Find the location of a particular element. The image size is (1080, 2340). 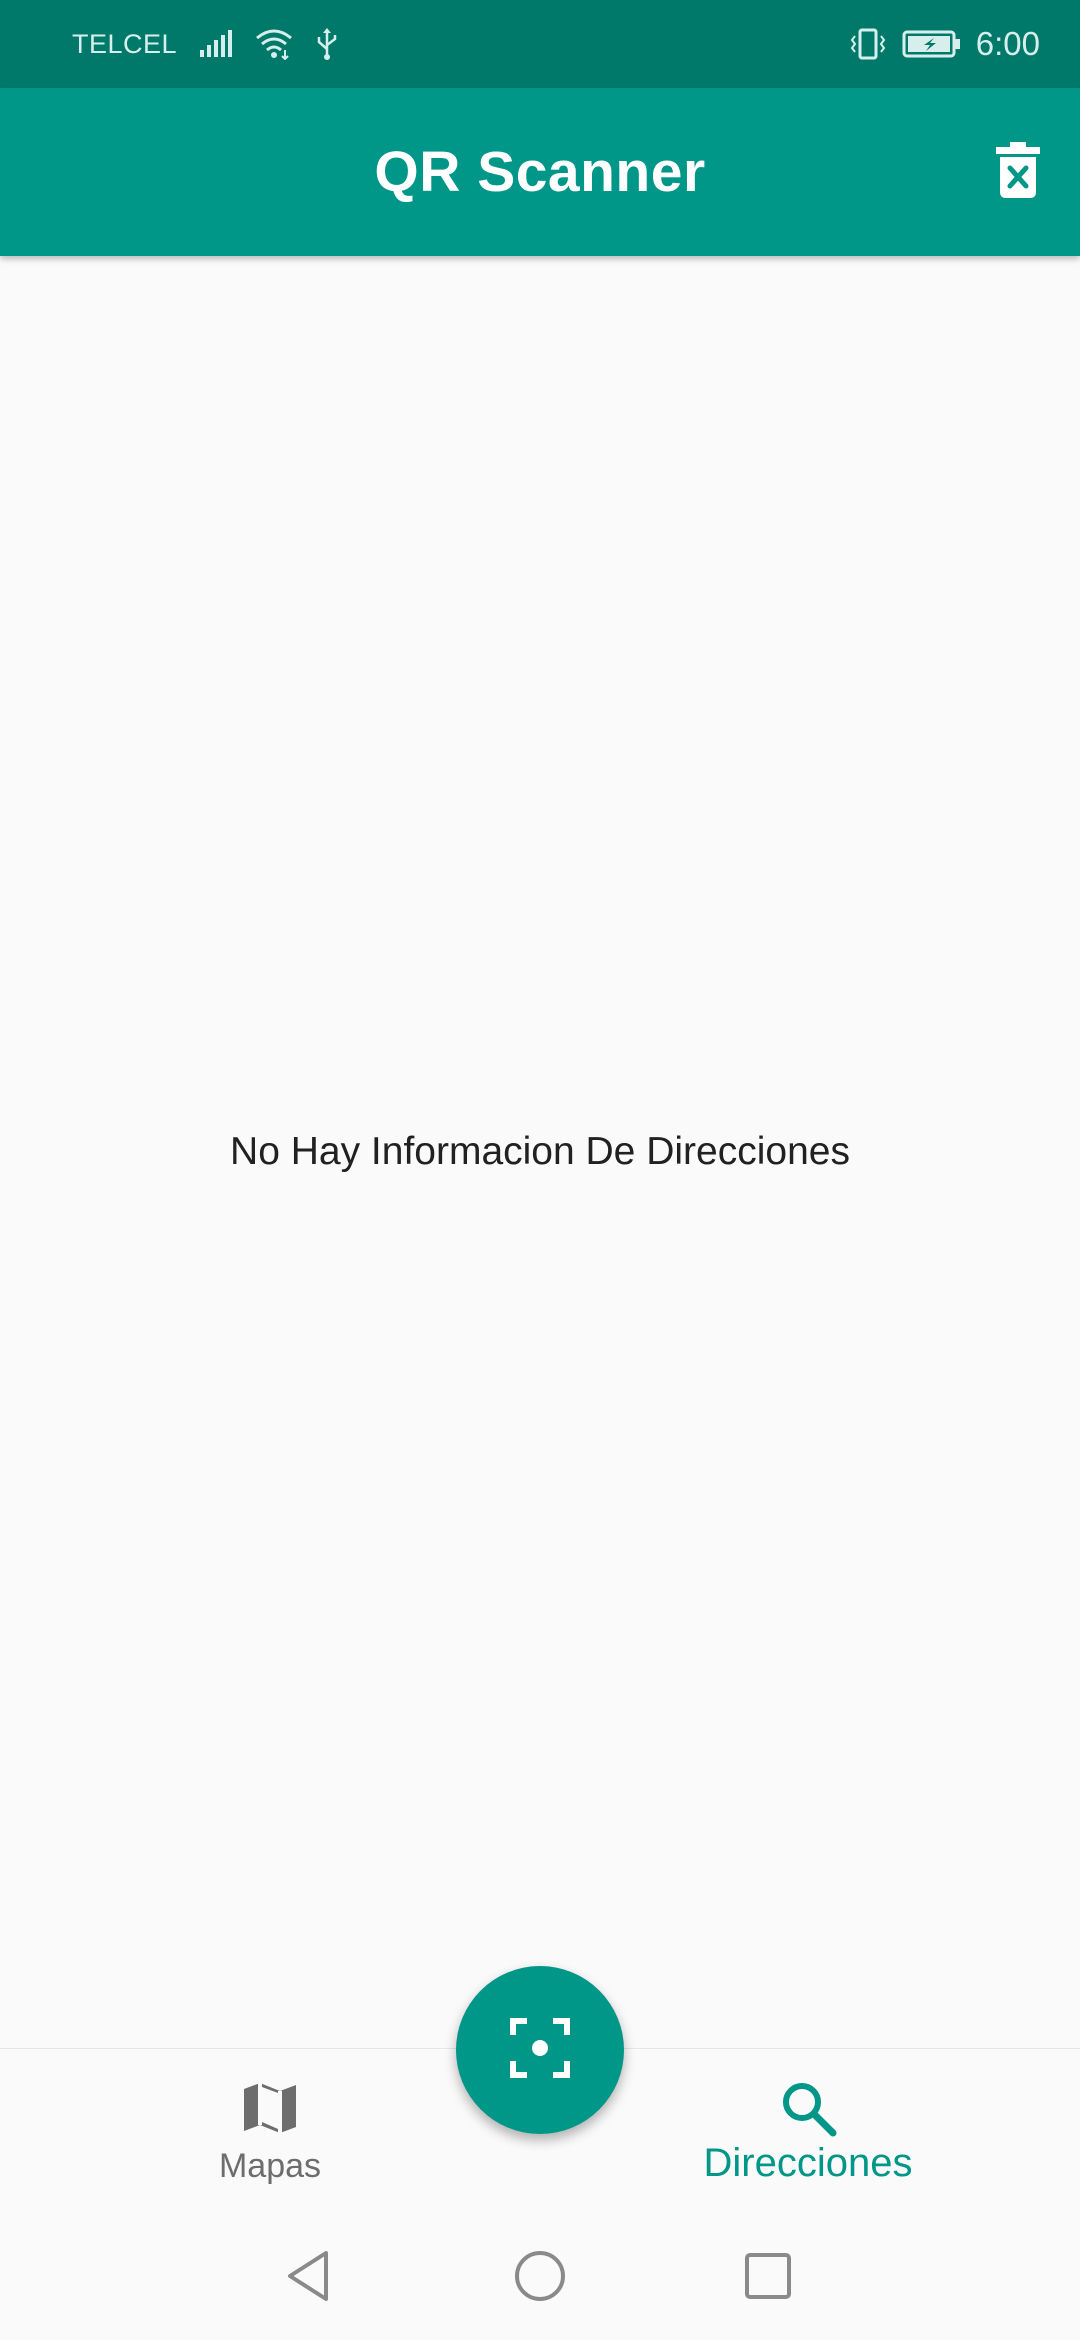

status-time: 6:00 is located at coordinates (1007, 43).